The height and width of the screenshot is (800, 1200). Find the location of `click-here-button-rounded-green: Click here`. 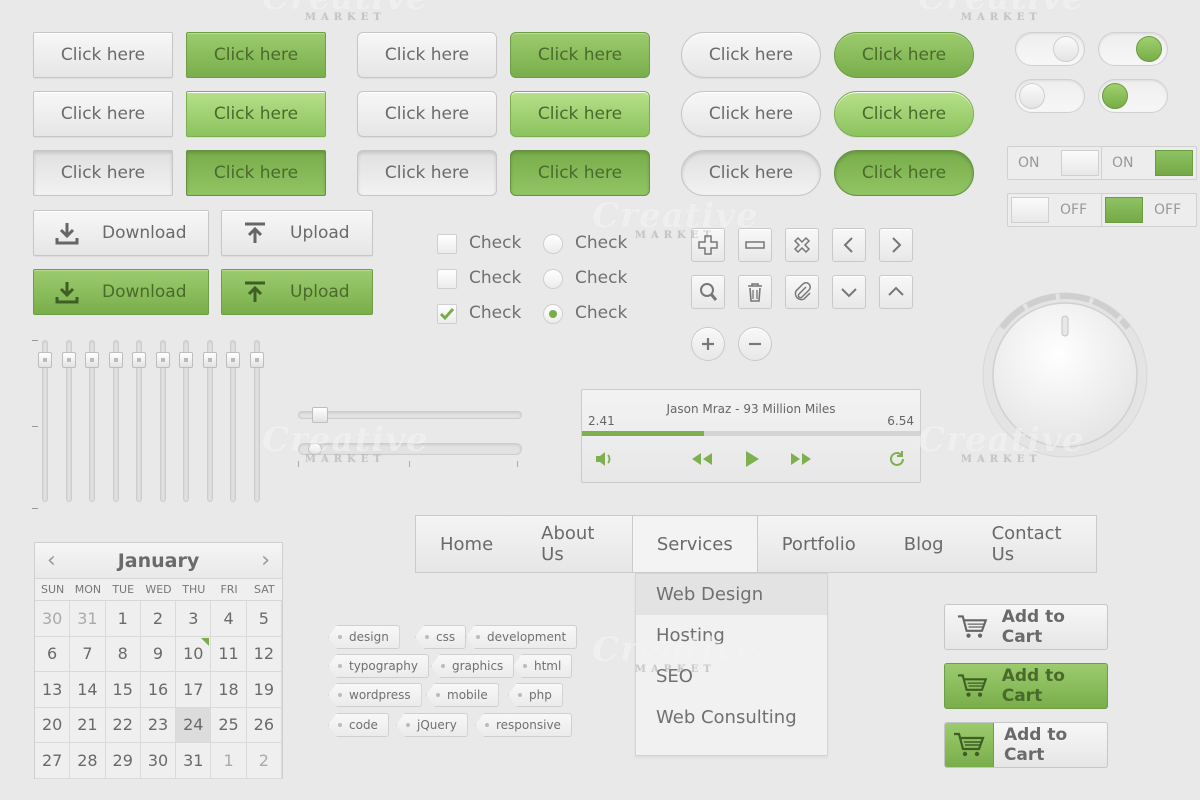

click-here-button-rounded-green: Click here is located at coordinates (580, 55).